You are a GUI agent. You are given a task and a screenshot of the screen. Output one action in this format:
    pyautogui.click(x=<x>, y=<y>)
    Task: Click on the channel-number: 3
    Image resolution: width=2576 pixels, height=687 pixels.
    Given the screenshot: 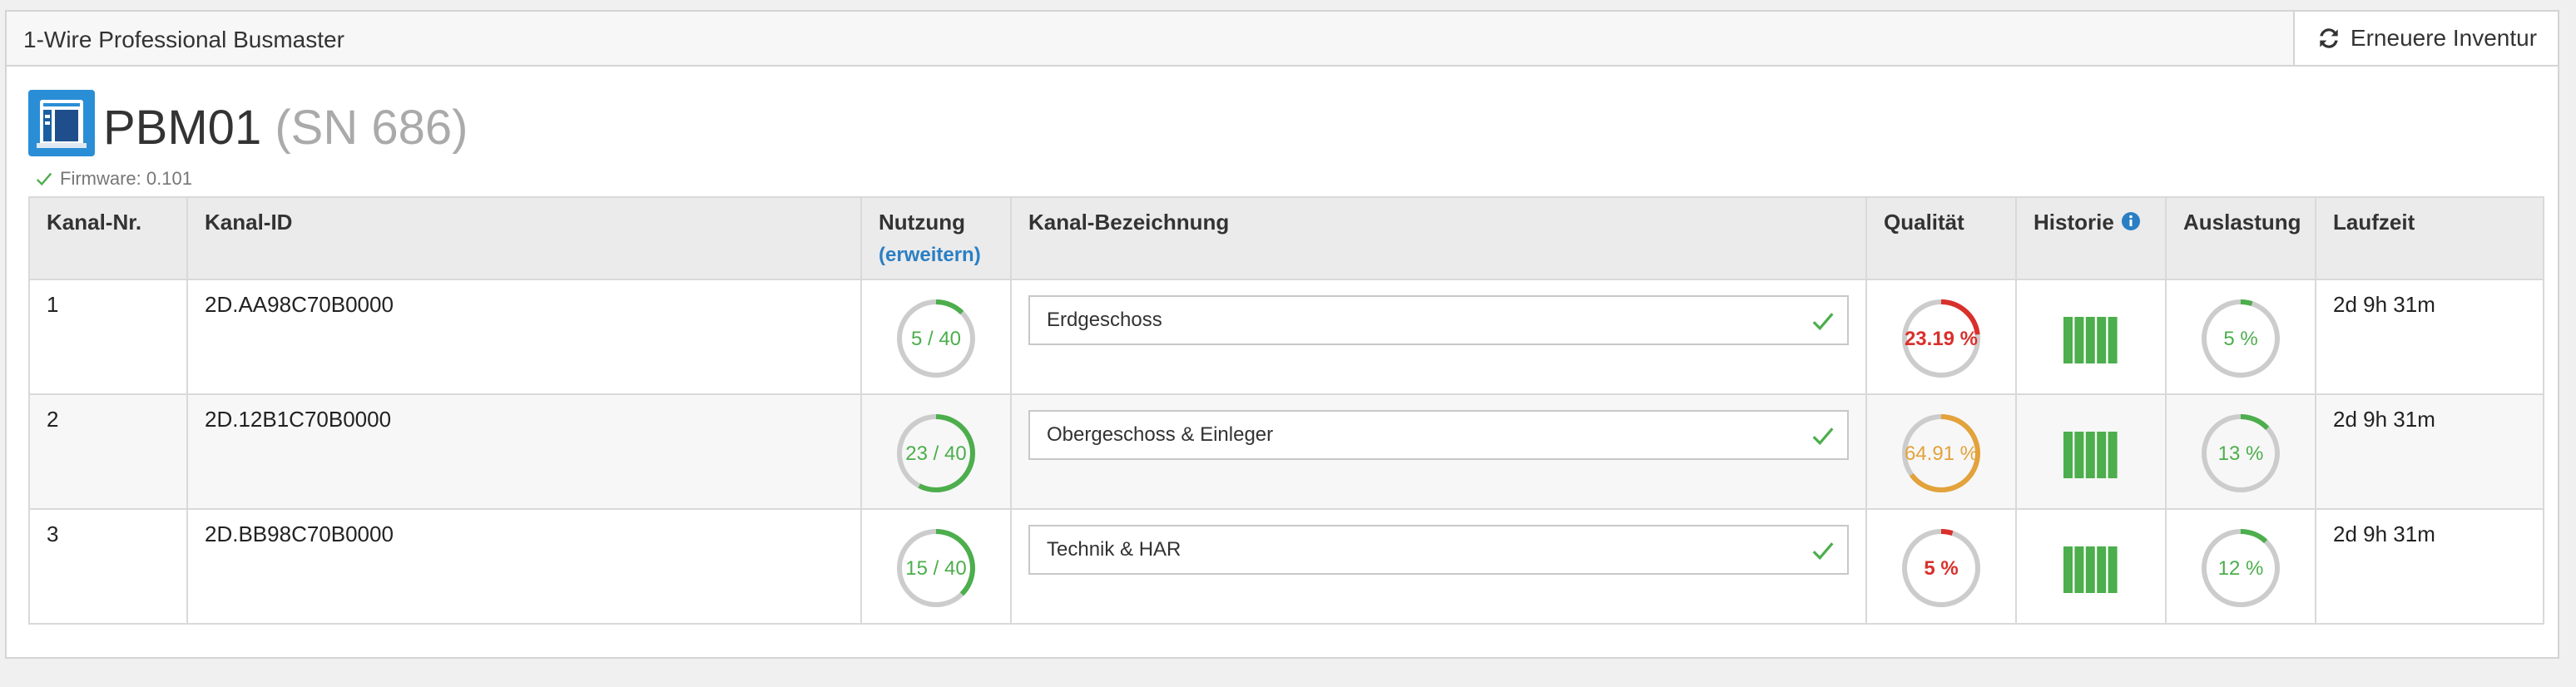 What is the action you would take?
    pyautogui.click(x=108, y=567)
    